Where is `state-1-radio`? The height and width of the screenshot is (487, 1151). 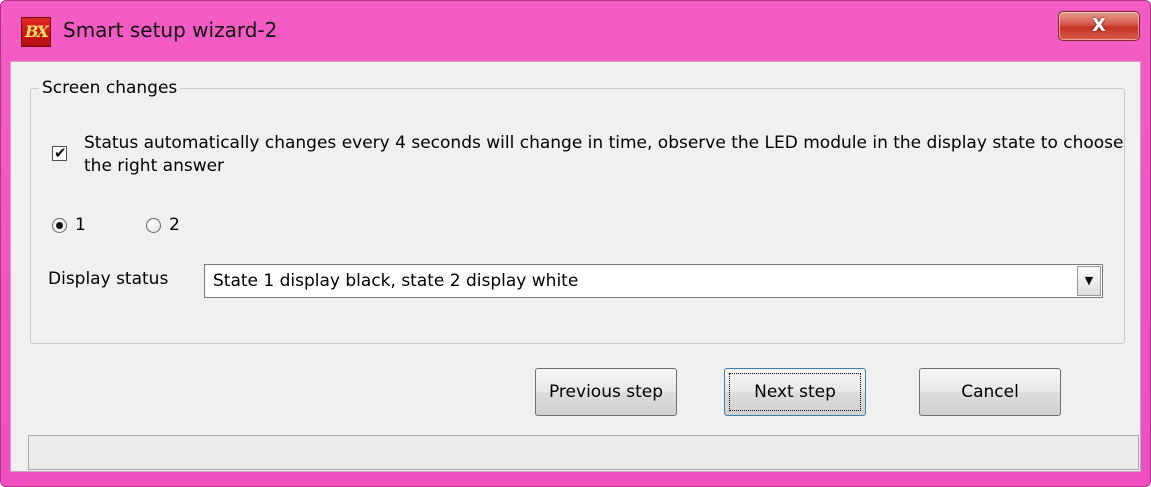
state-1-radio is located at coordinates (59, 225).